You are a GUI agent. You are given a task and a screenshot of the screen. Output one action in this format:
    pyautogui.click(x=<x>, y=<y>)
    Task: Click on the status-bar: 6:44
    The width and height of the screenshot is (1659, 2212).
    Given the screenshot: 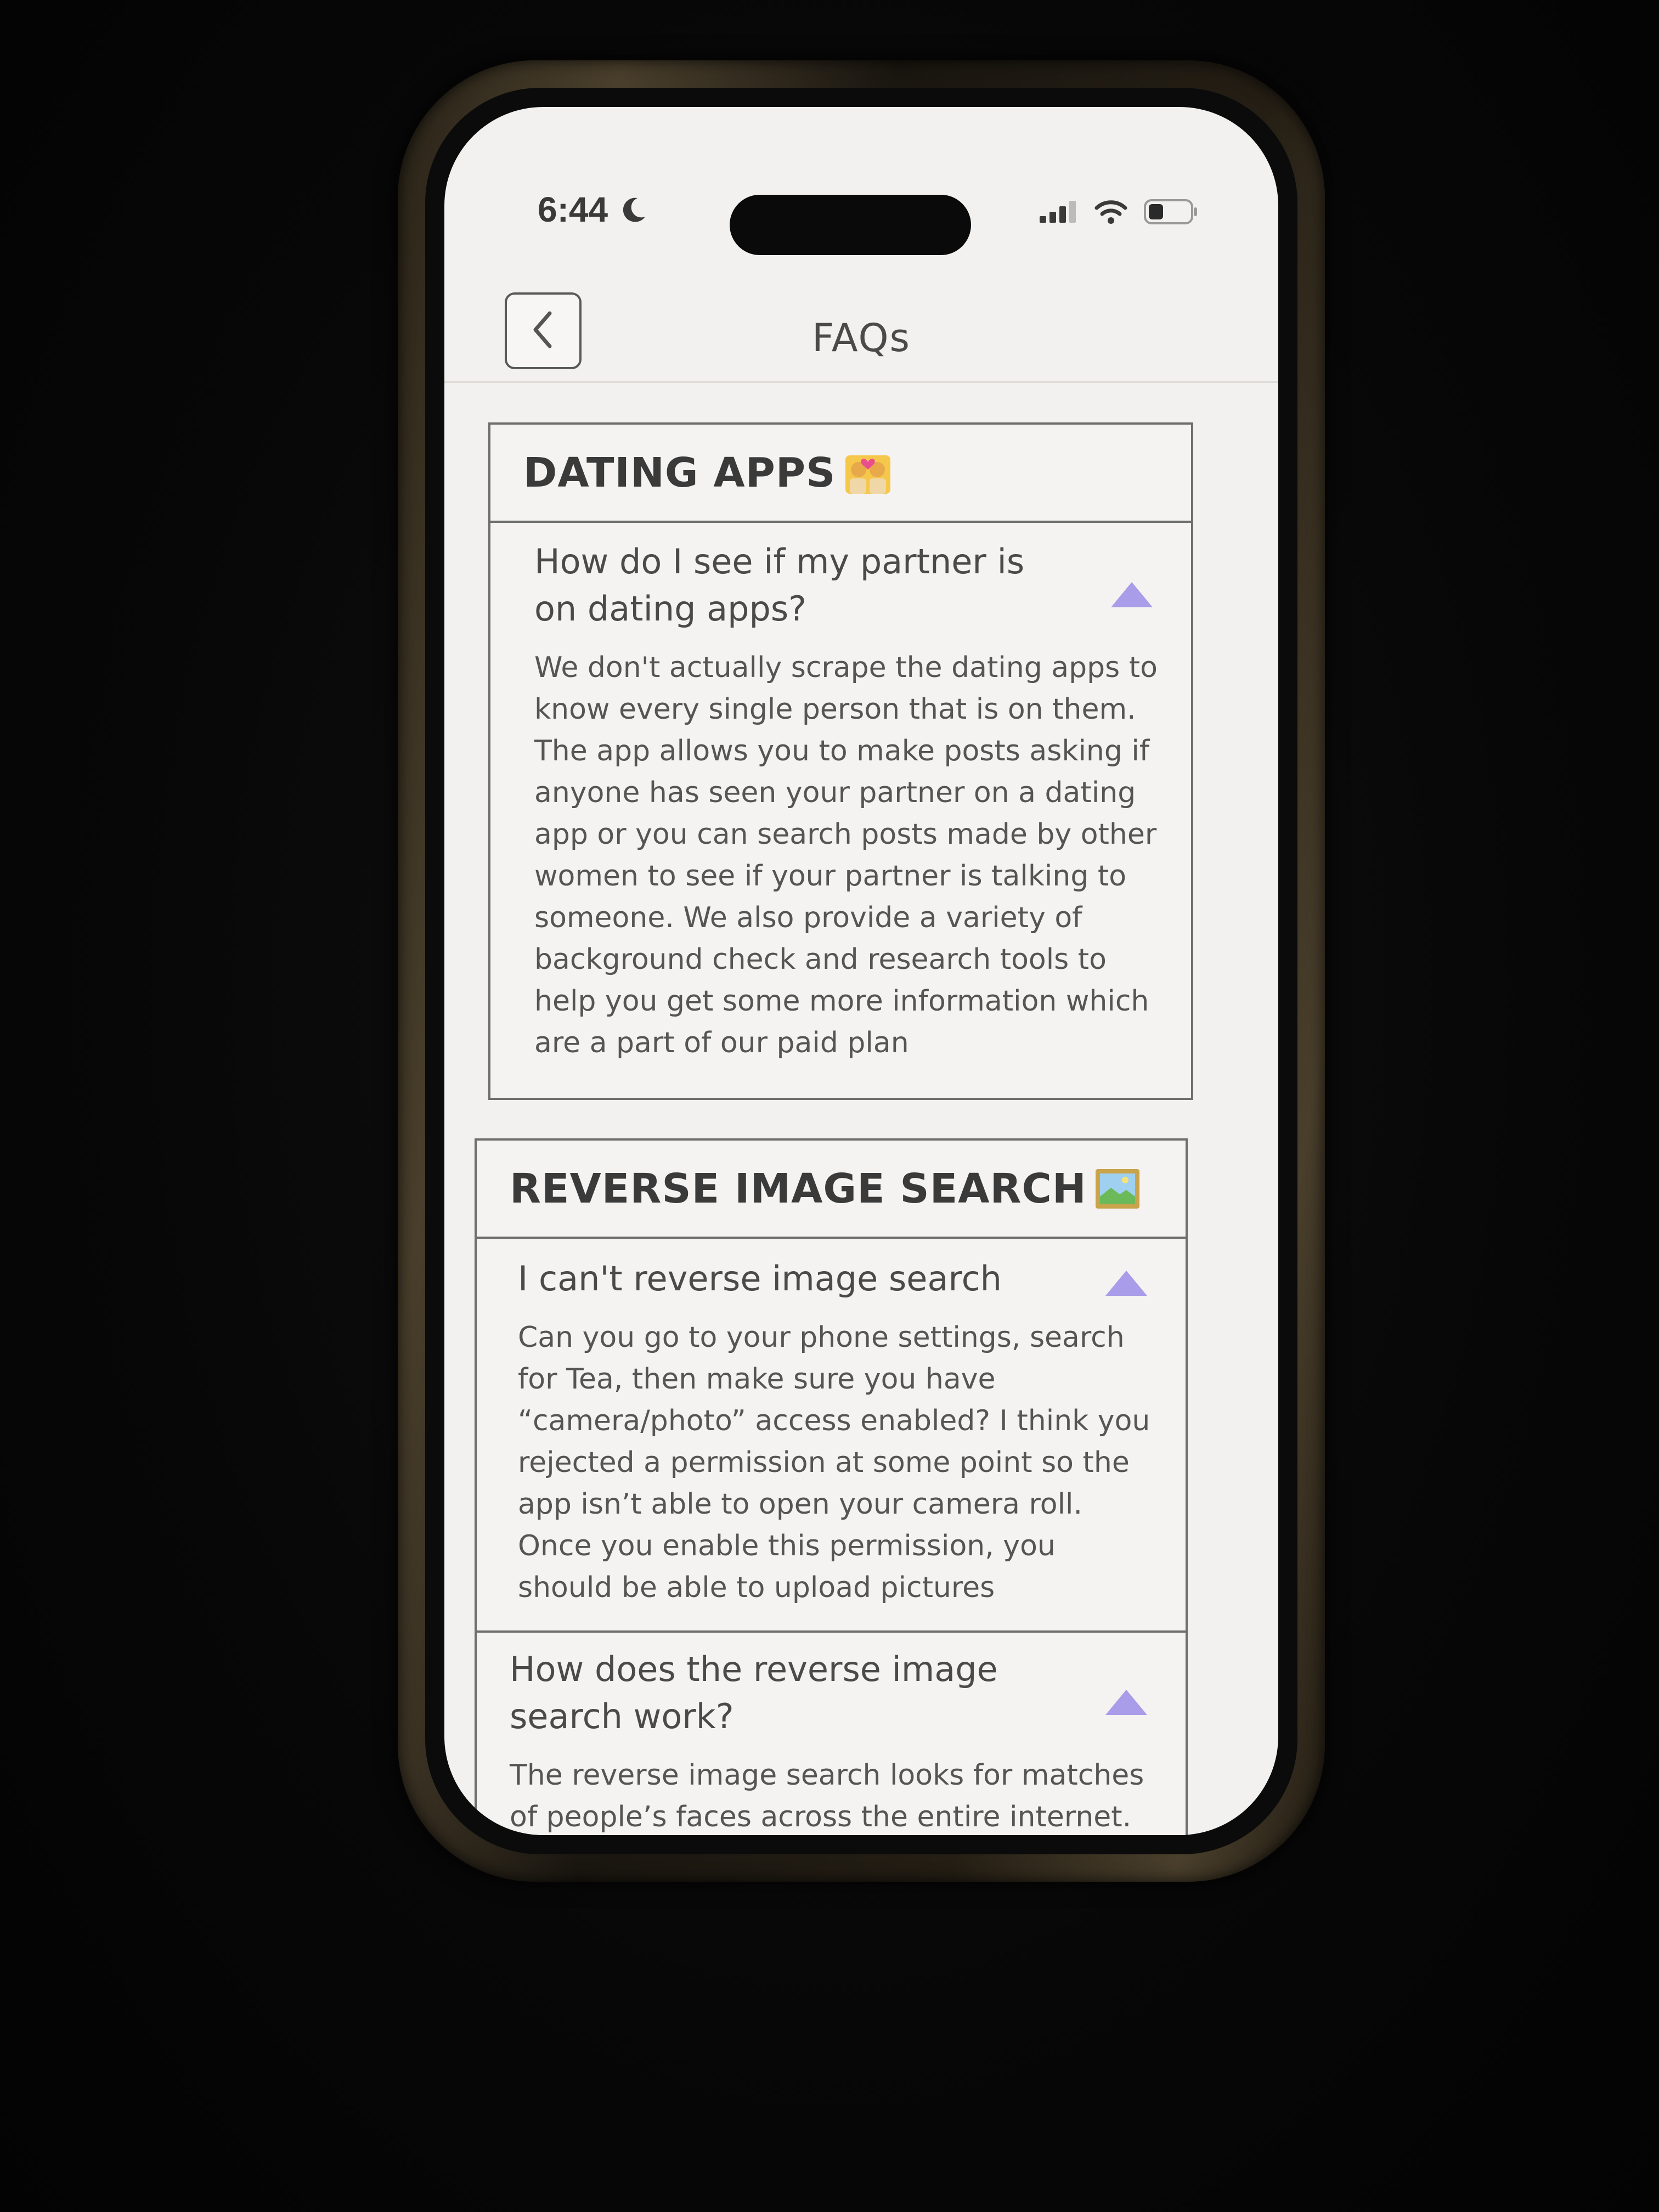 What is the action you would take?
    pyautogui.click(x=861, y=181)
    